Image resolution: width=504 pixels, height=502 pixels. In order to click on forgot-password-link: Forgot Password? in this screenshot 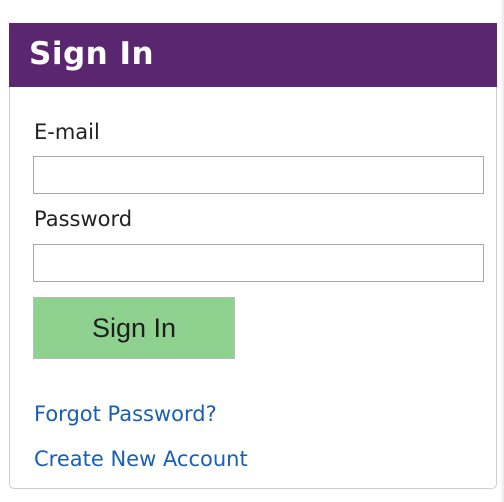, I will do `click(125, 414)`.